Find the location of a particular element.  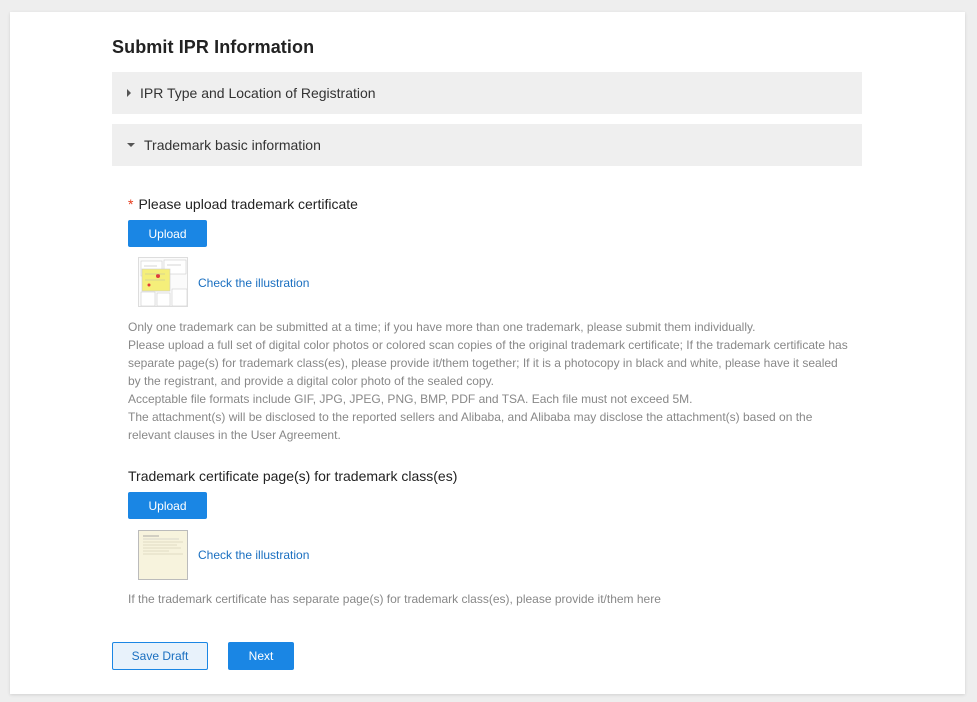

certificate-field-label: * Please upload trademark certificate is located at coordinates (243, 204).